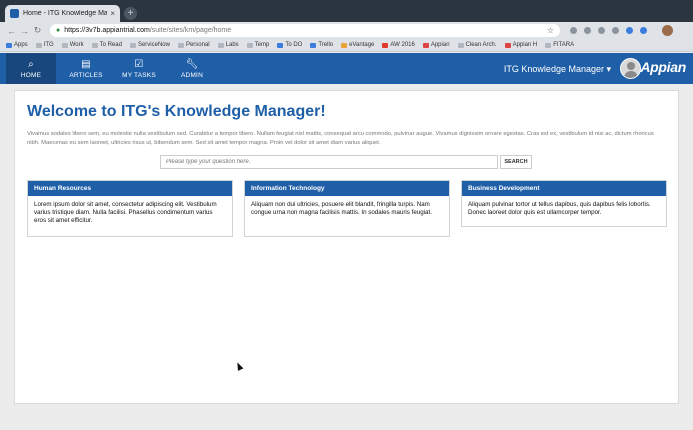 The width and height of the screenshot is (693, 430). Describe the element at coordinates (110, 45) in the screenshot. I see `bookmark-label: To Read` at that location.